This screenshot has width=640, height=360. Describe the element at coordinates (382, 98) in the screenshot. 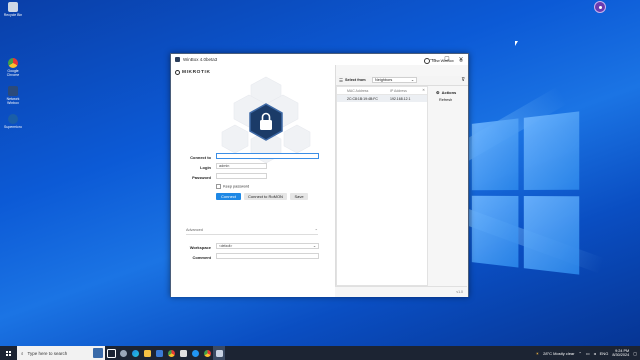

I see `table-row: 2C:C8:1B:19:4B:FC 192.168.12.1` at that location.